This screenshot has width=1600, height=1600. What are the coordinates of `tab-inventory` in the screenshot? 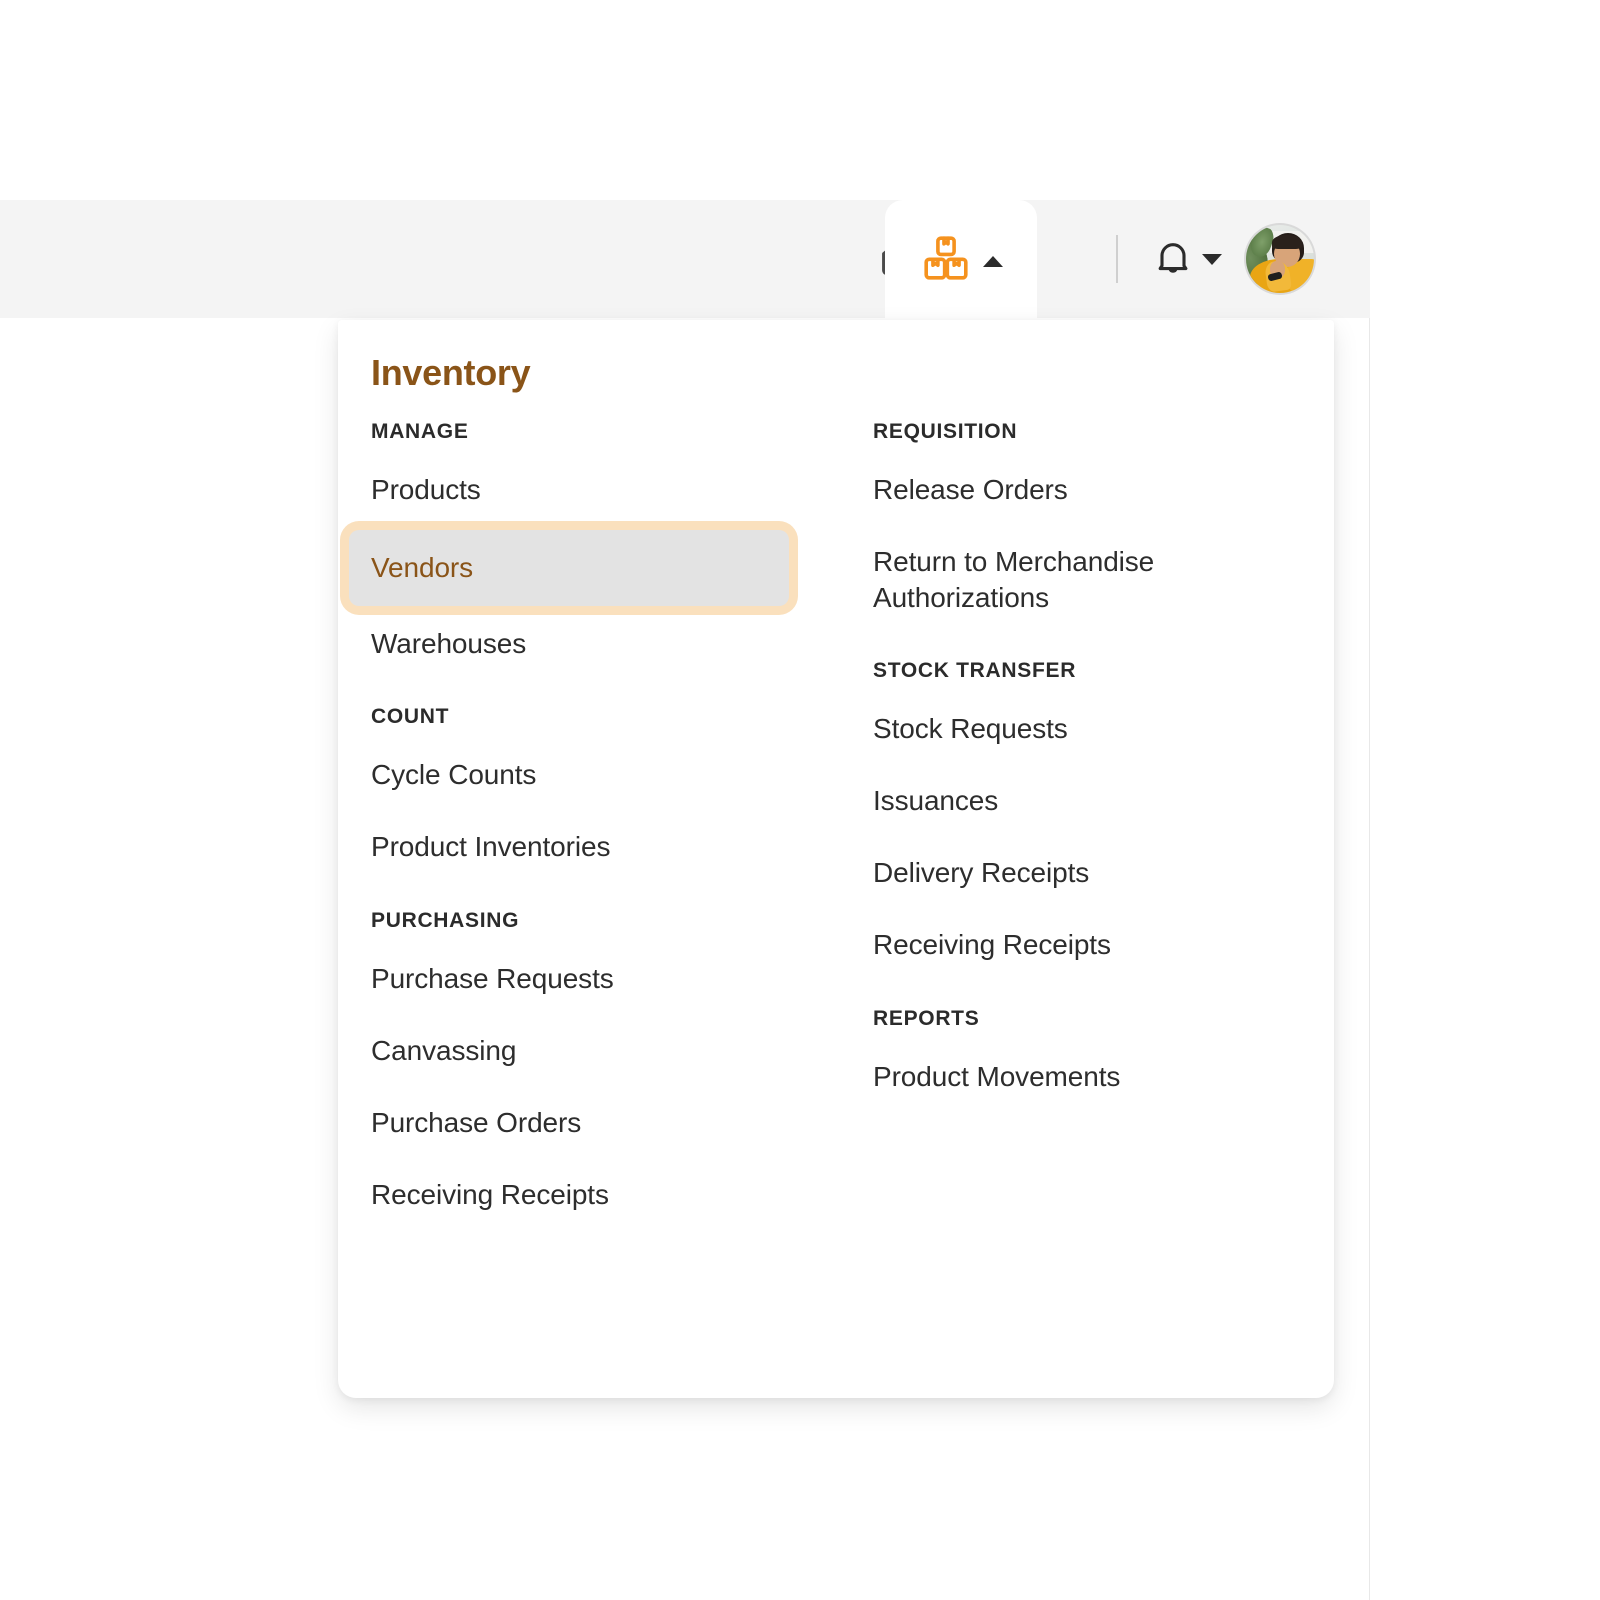 It's located at (961, 260).